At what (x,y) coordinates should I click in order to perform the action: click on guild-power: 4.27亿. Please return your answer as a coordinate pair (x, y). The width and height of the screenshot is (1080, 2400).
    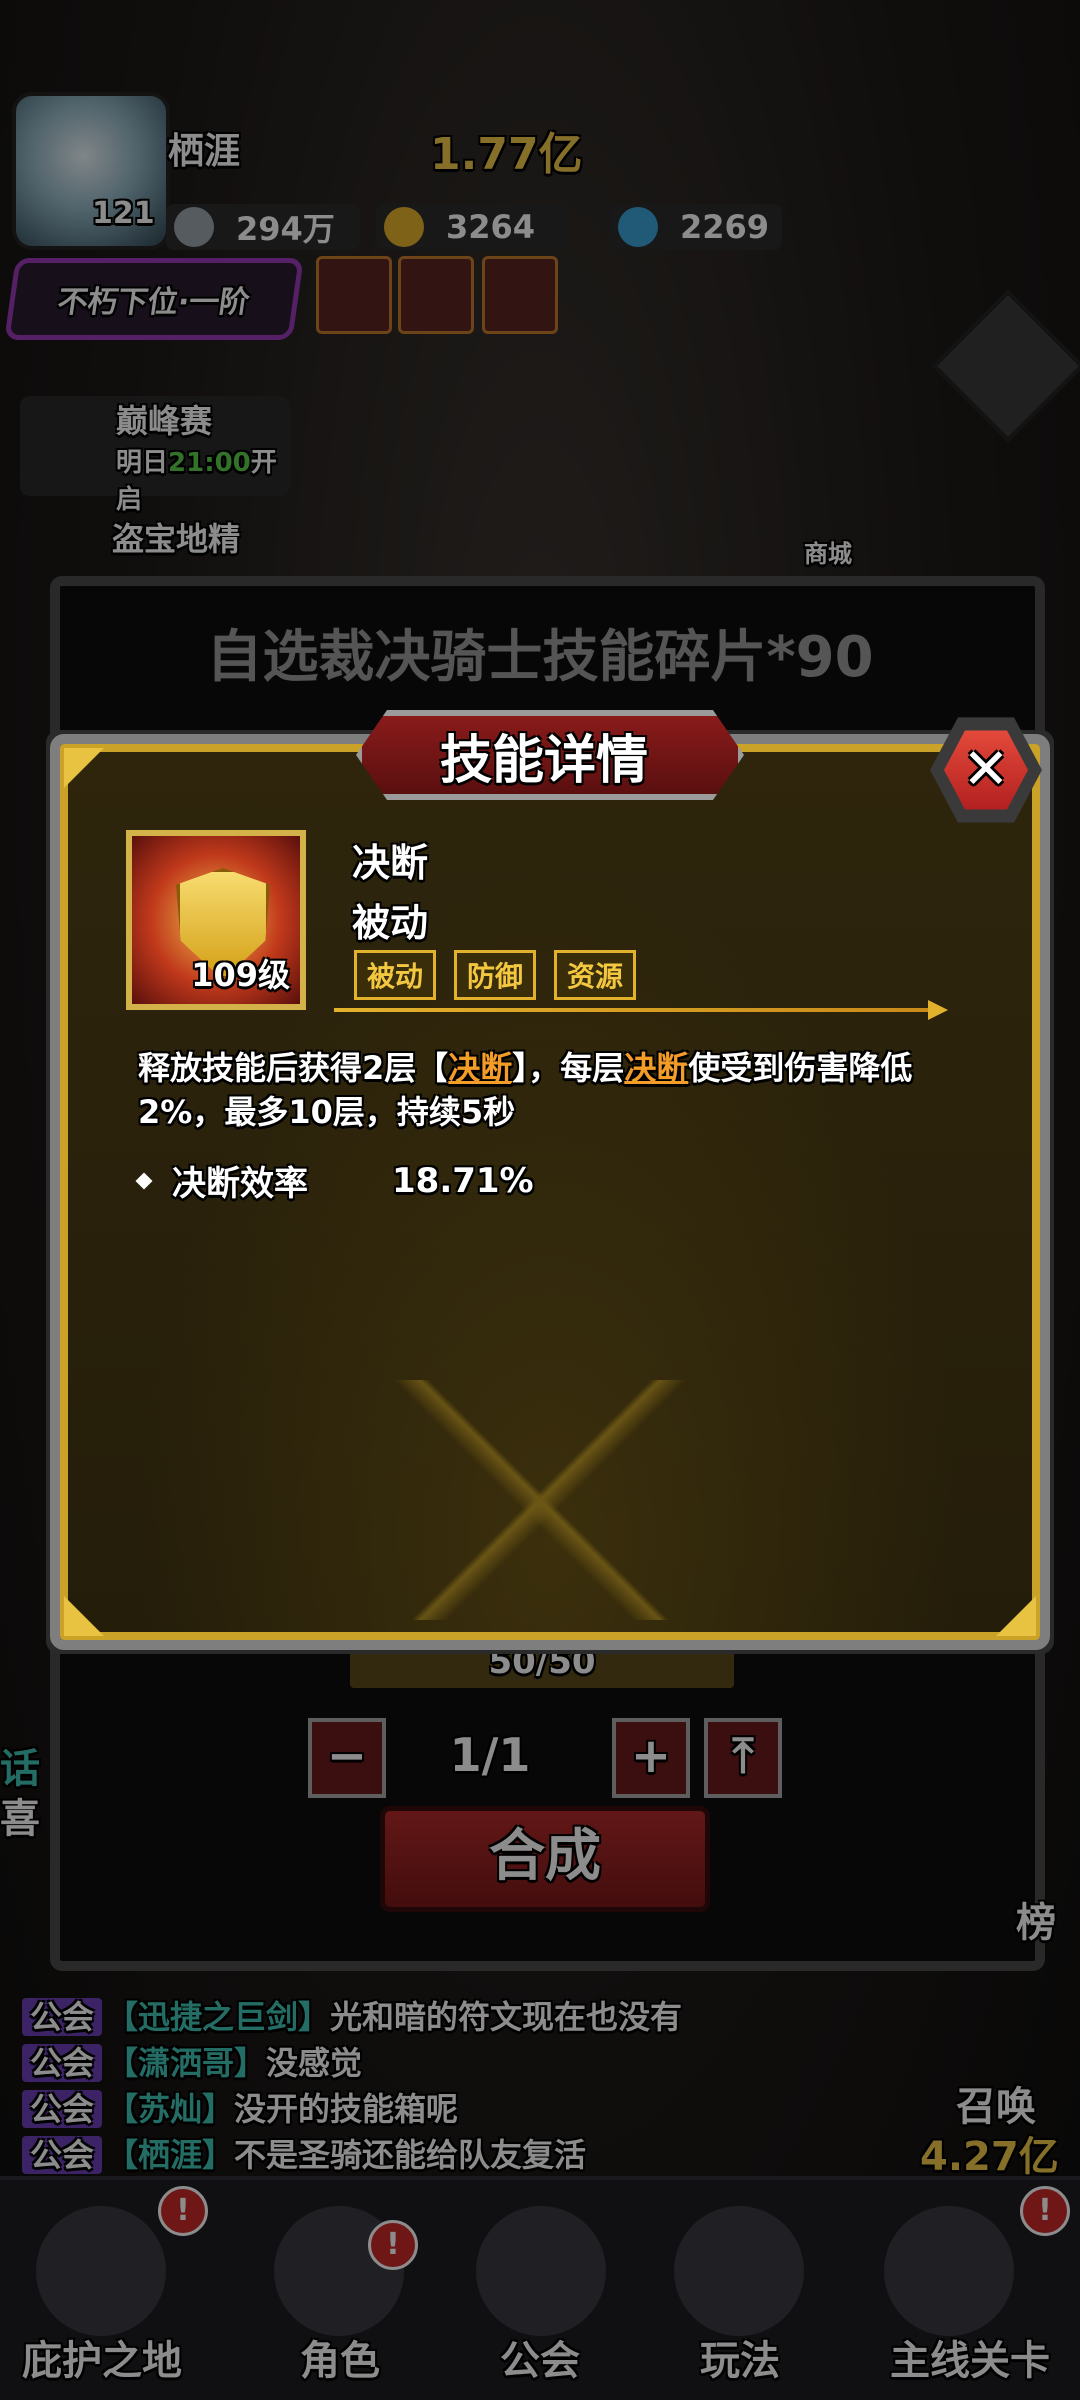
    Looking at the image, I should click on (989, 2157).